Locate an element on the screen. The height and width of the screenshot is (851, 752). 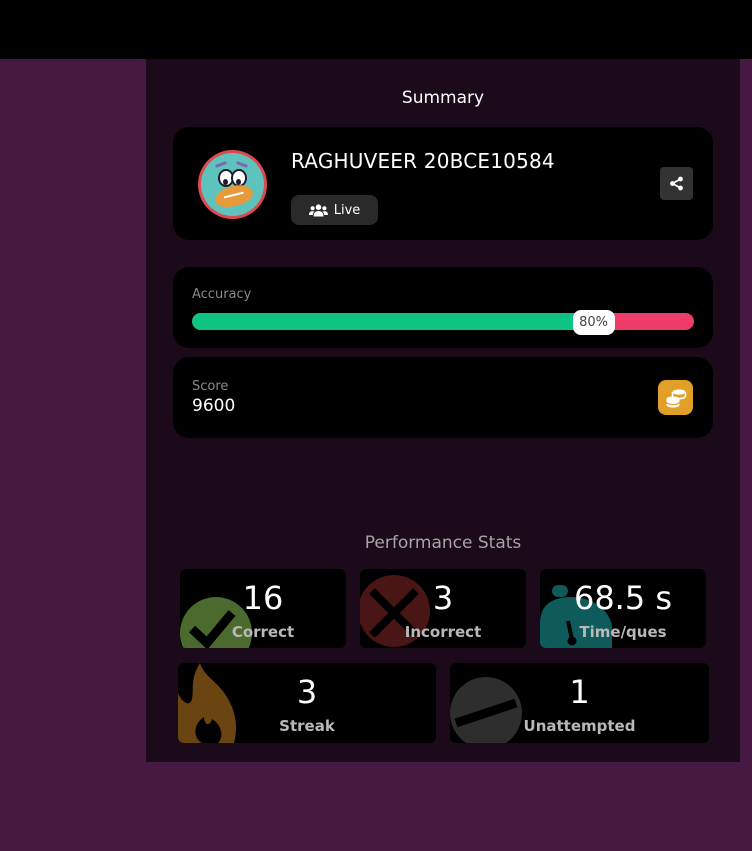
top-bar is located at coordinates (376, 29).